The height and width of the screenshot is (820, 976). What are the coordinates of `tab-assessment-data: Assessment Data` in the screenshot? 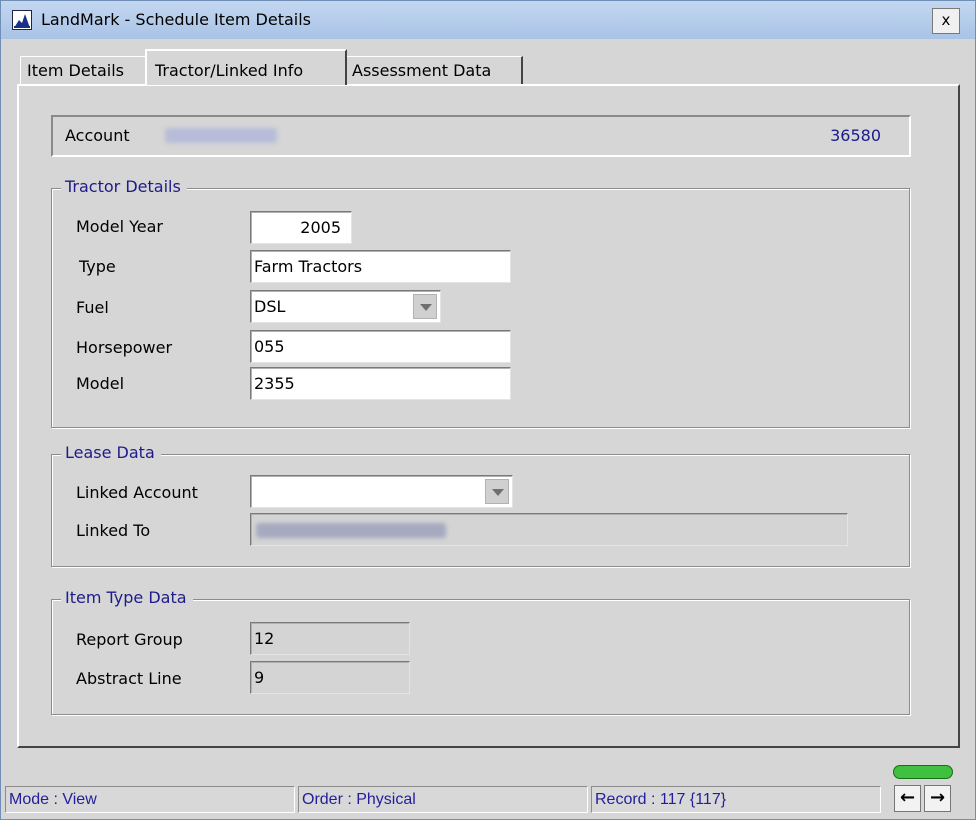 It's located at (435, 70).